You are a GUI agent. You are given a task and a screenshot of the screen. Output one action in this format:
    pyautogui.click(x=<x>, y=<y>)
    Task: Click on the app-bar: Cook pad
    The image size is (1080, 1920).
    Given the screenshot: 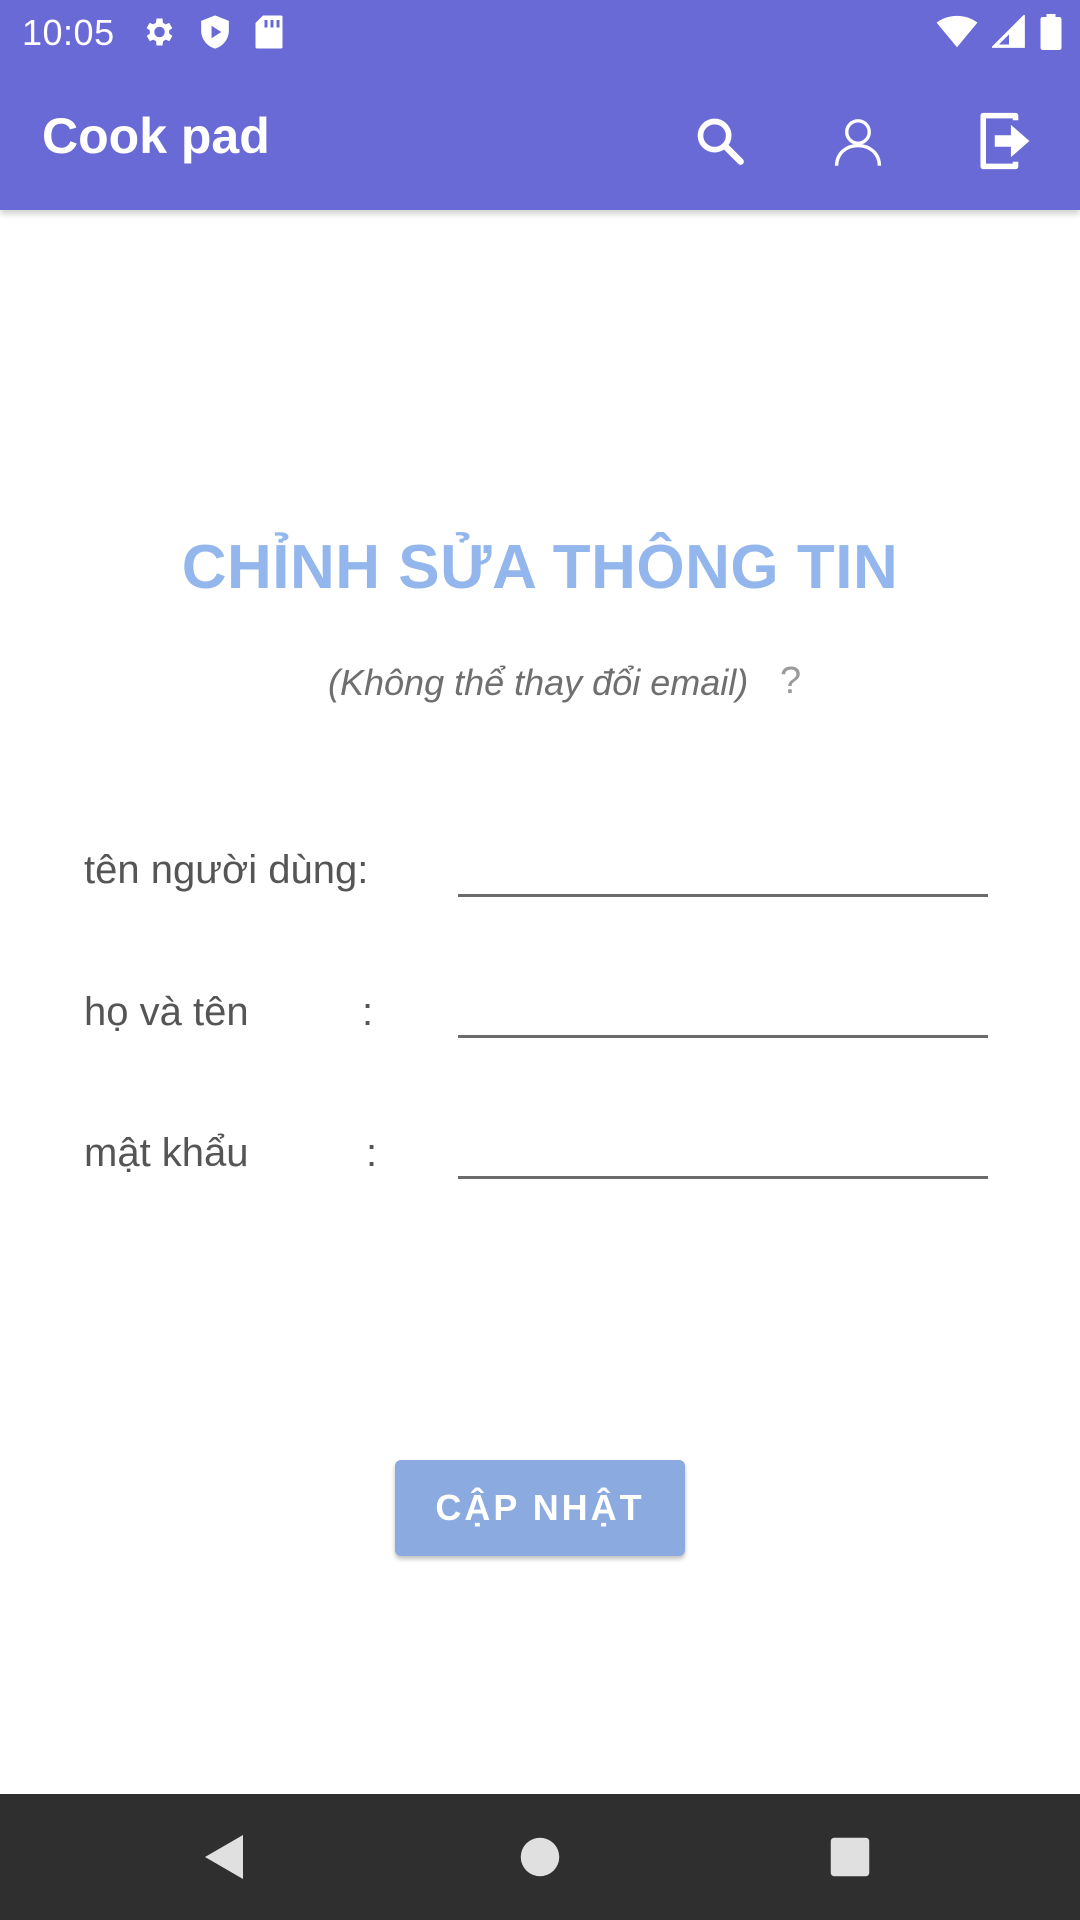 What is the action you would take?
    pyautogui.click(x=540, y=136)
    